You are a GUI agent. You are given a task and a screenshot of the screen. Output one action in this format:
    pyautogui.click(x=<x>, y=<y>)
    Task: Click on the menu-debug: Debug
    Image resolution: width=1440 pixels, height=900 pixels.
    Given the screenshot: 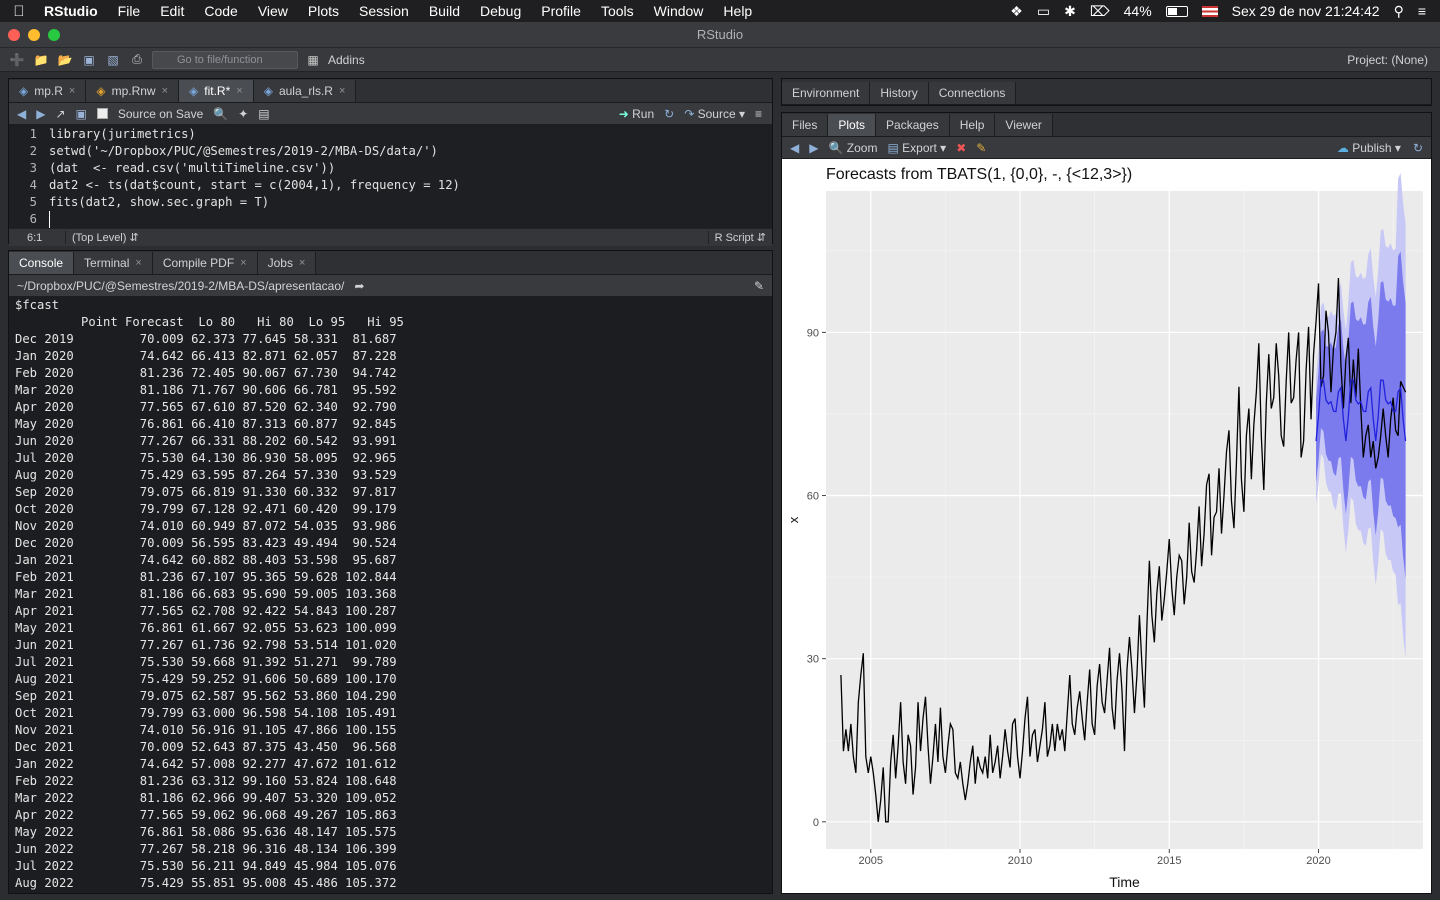 What is the action you would take?
    pyautogui.click(x=500, y=11)
    